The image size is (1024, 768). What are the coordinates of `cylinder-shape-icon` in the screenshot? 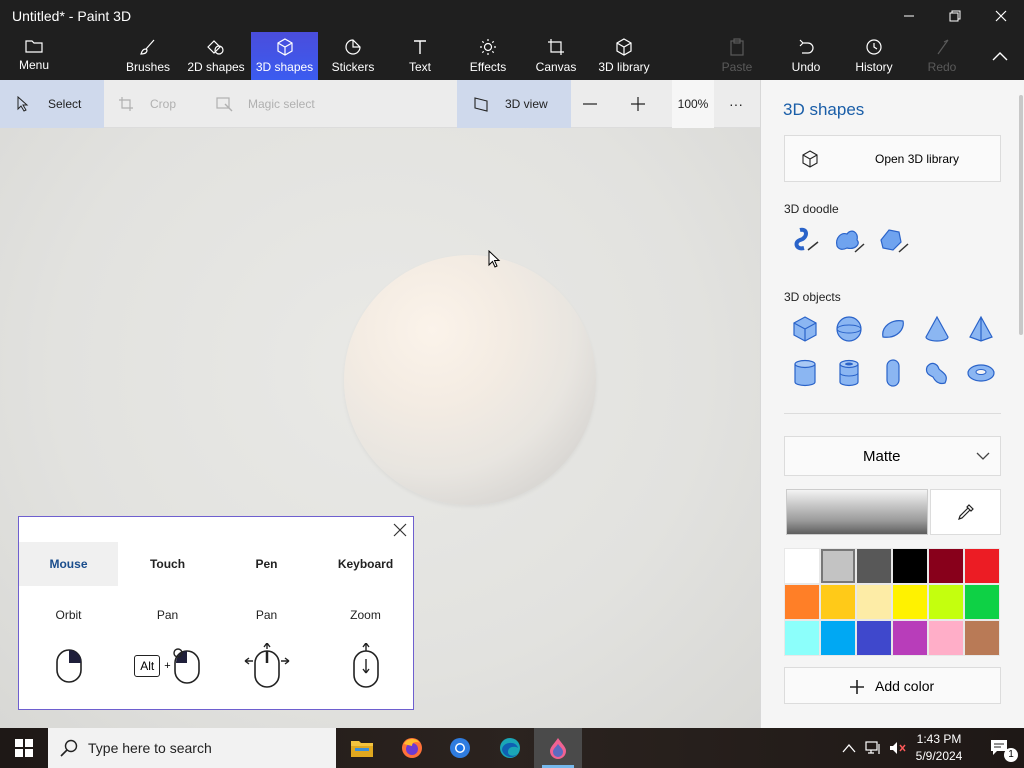 It's located at (805, 373).